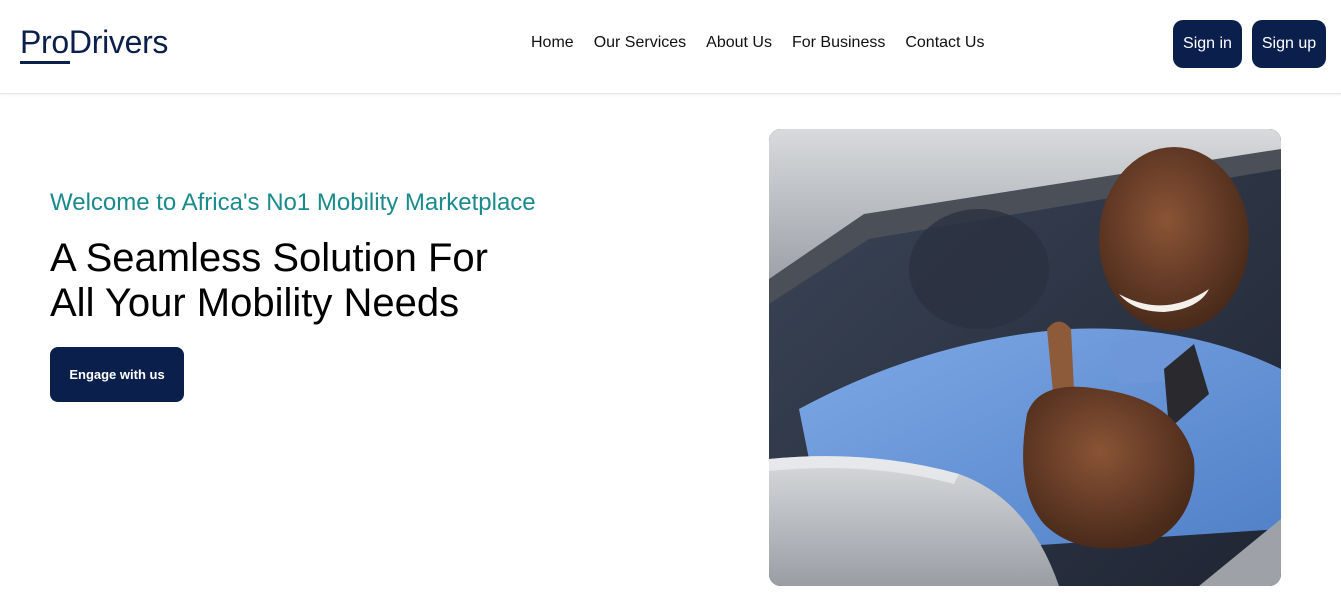  I want to click on logo-underline, so click(45, 62).